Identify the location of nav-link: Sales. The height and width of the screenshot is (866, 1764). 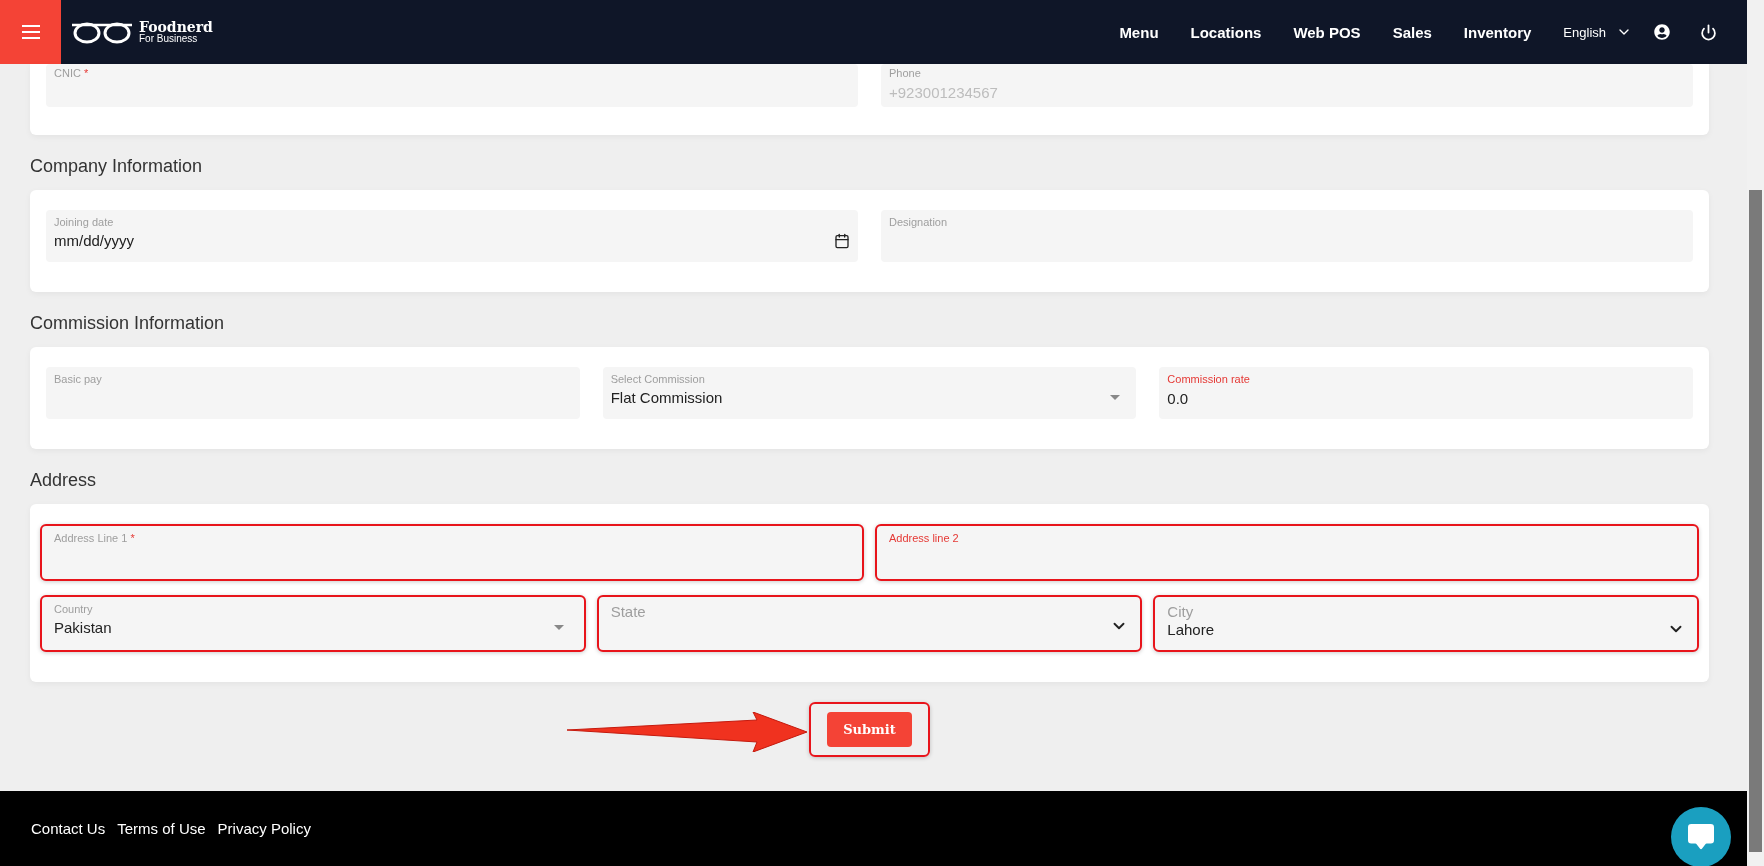
(1412, 32).